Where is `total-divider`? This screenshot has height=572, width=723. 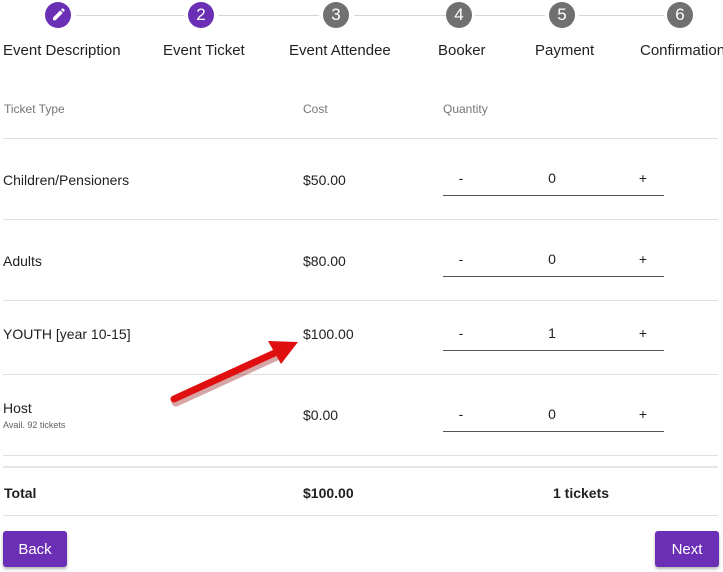
total-divider is located at coordinates (360, 467).